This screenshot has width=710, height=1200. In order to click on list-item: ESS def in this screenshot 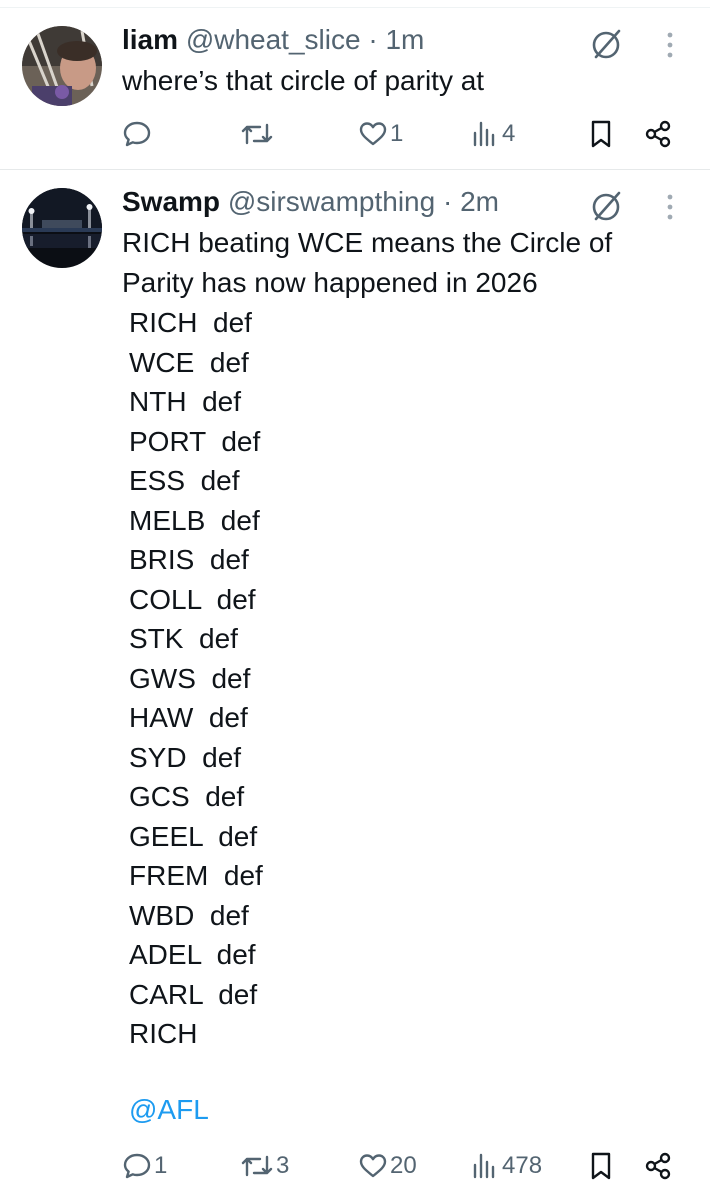, I will do `click(184, 480)`.